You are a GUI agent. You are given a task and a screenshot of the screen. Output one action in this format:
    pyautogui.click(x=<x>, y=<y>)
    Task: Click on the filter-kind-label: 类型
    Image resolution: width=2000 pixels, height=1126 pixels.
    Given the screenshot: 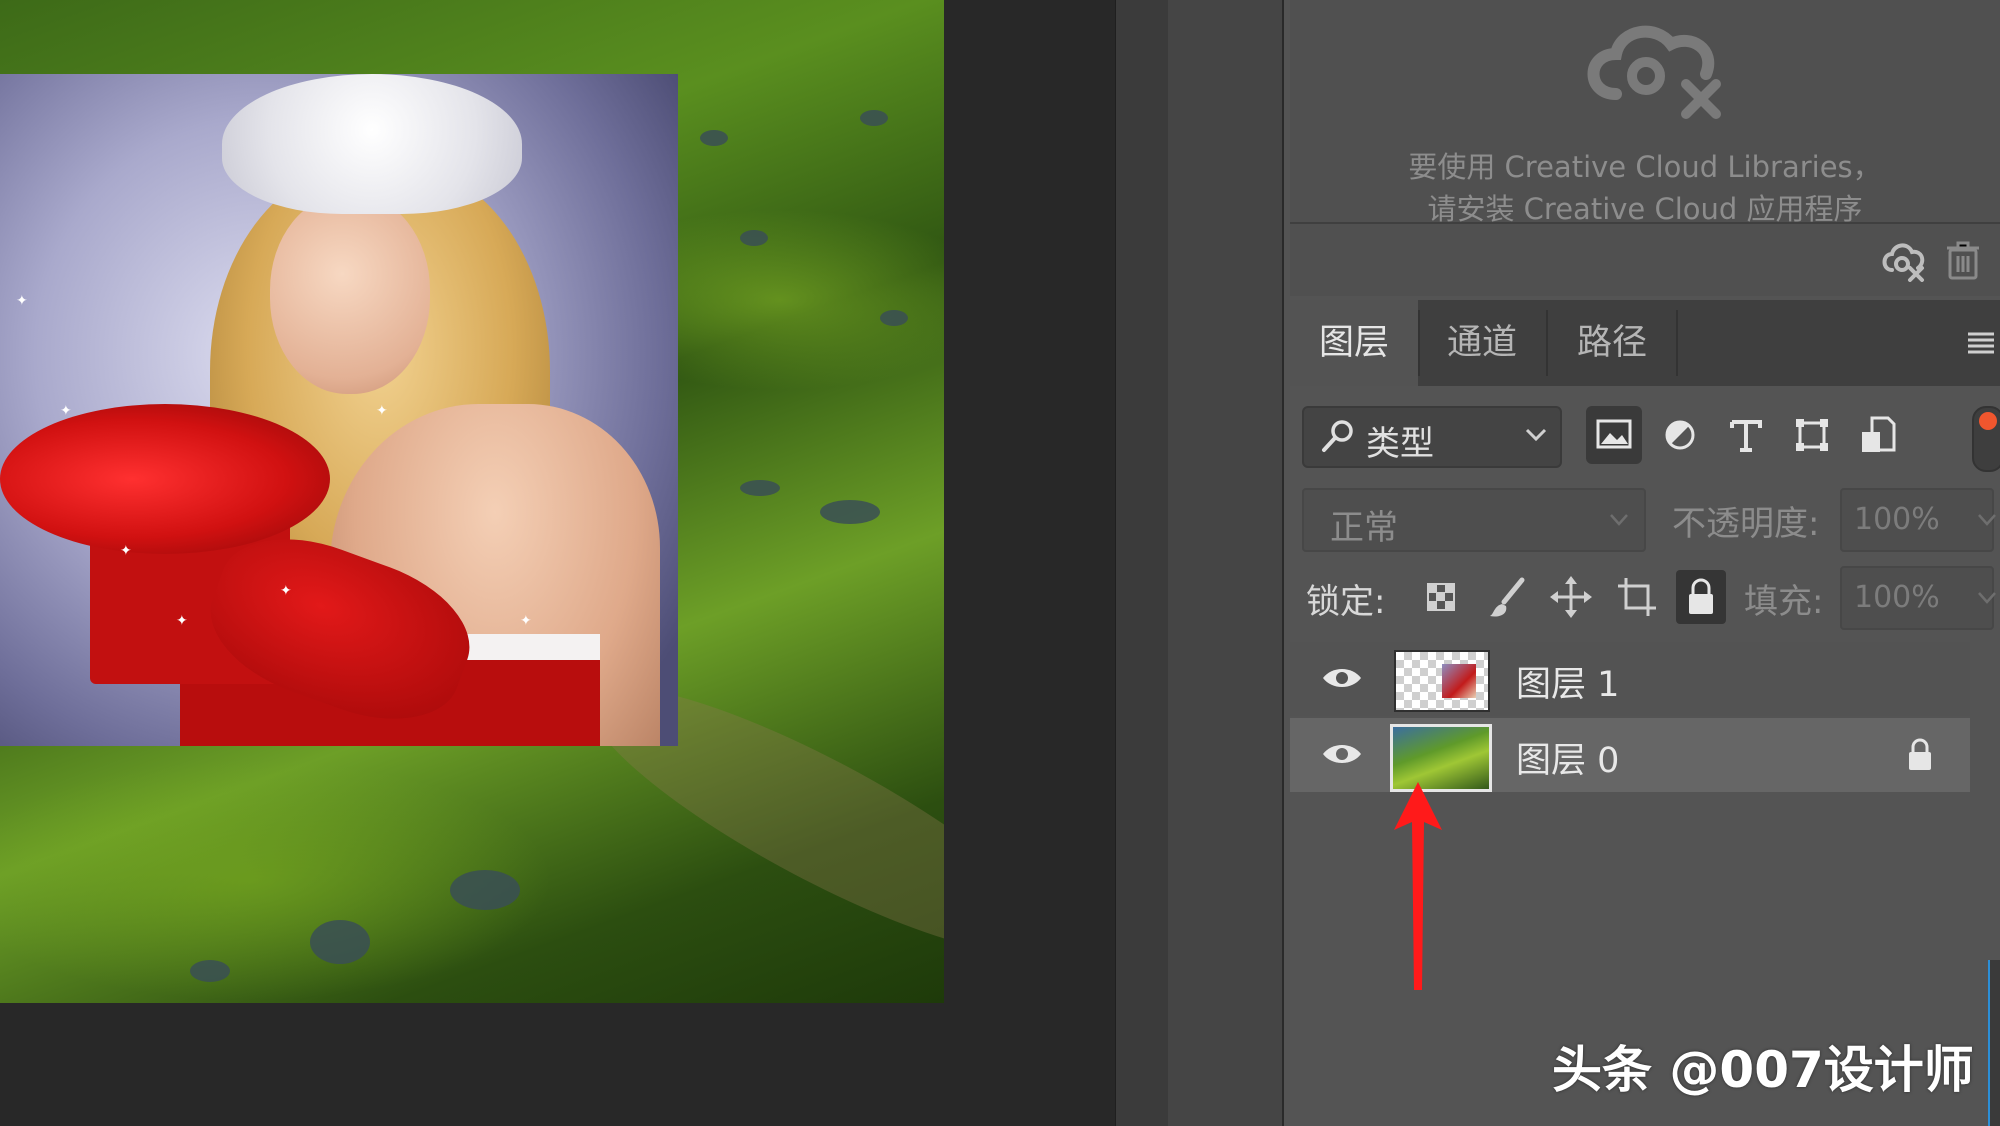 What is the action you would take?
    pyautogui.click(x=1400, y=444)
    